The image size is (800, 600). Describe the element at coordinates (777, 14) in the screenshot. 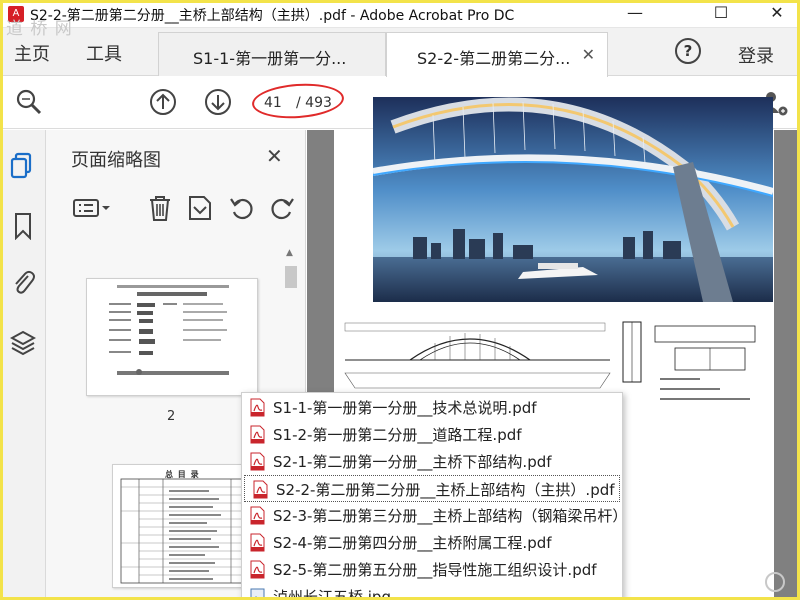

I see `close-window-button: ✕` at that location.